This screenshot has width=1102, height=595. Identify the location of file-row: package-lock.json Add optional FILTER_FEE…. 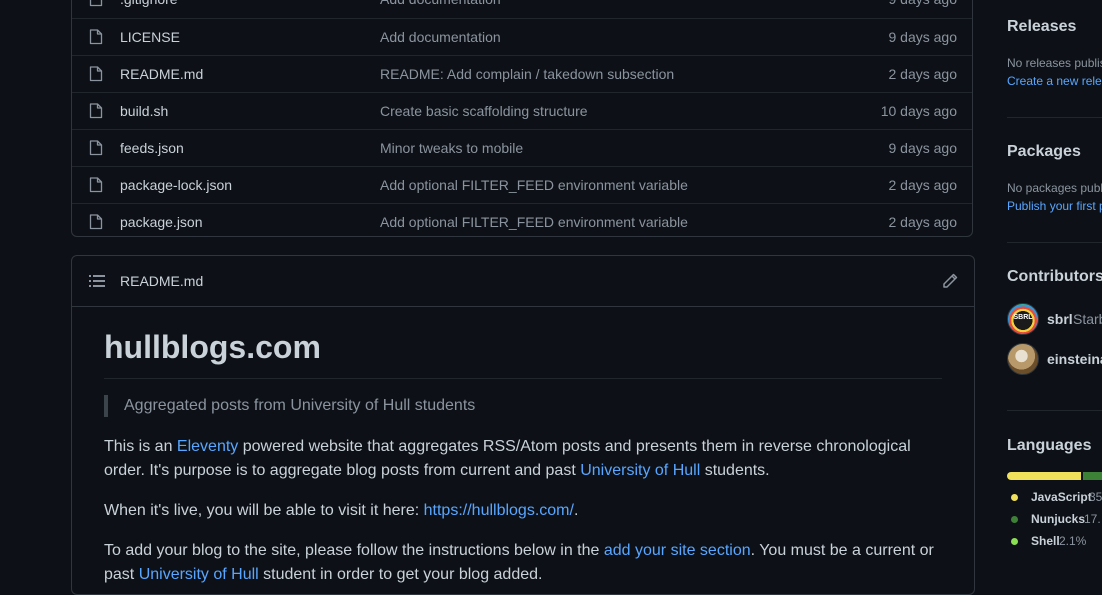
(522, 184).